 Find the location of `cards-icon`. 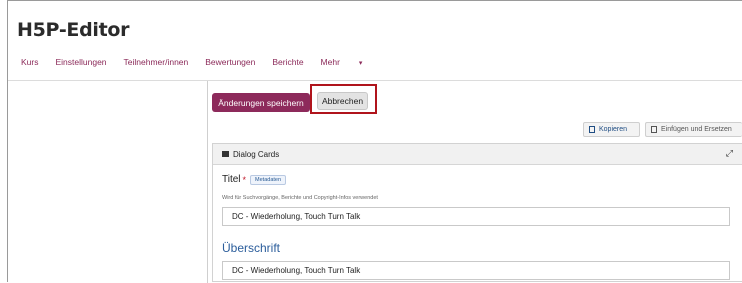

cards-icon is located at coordinates (225, 154).